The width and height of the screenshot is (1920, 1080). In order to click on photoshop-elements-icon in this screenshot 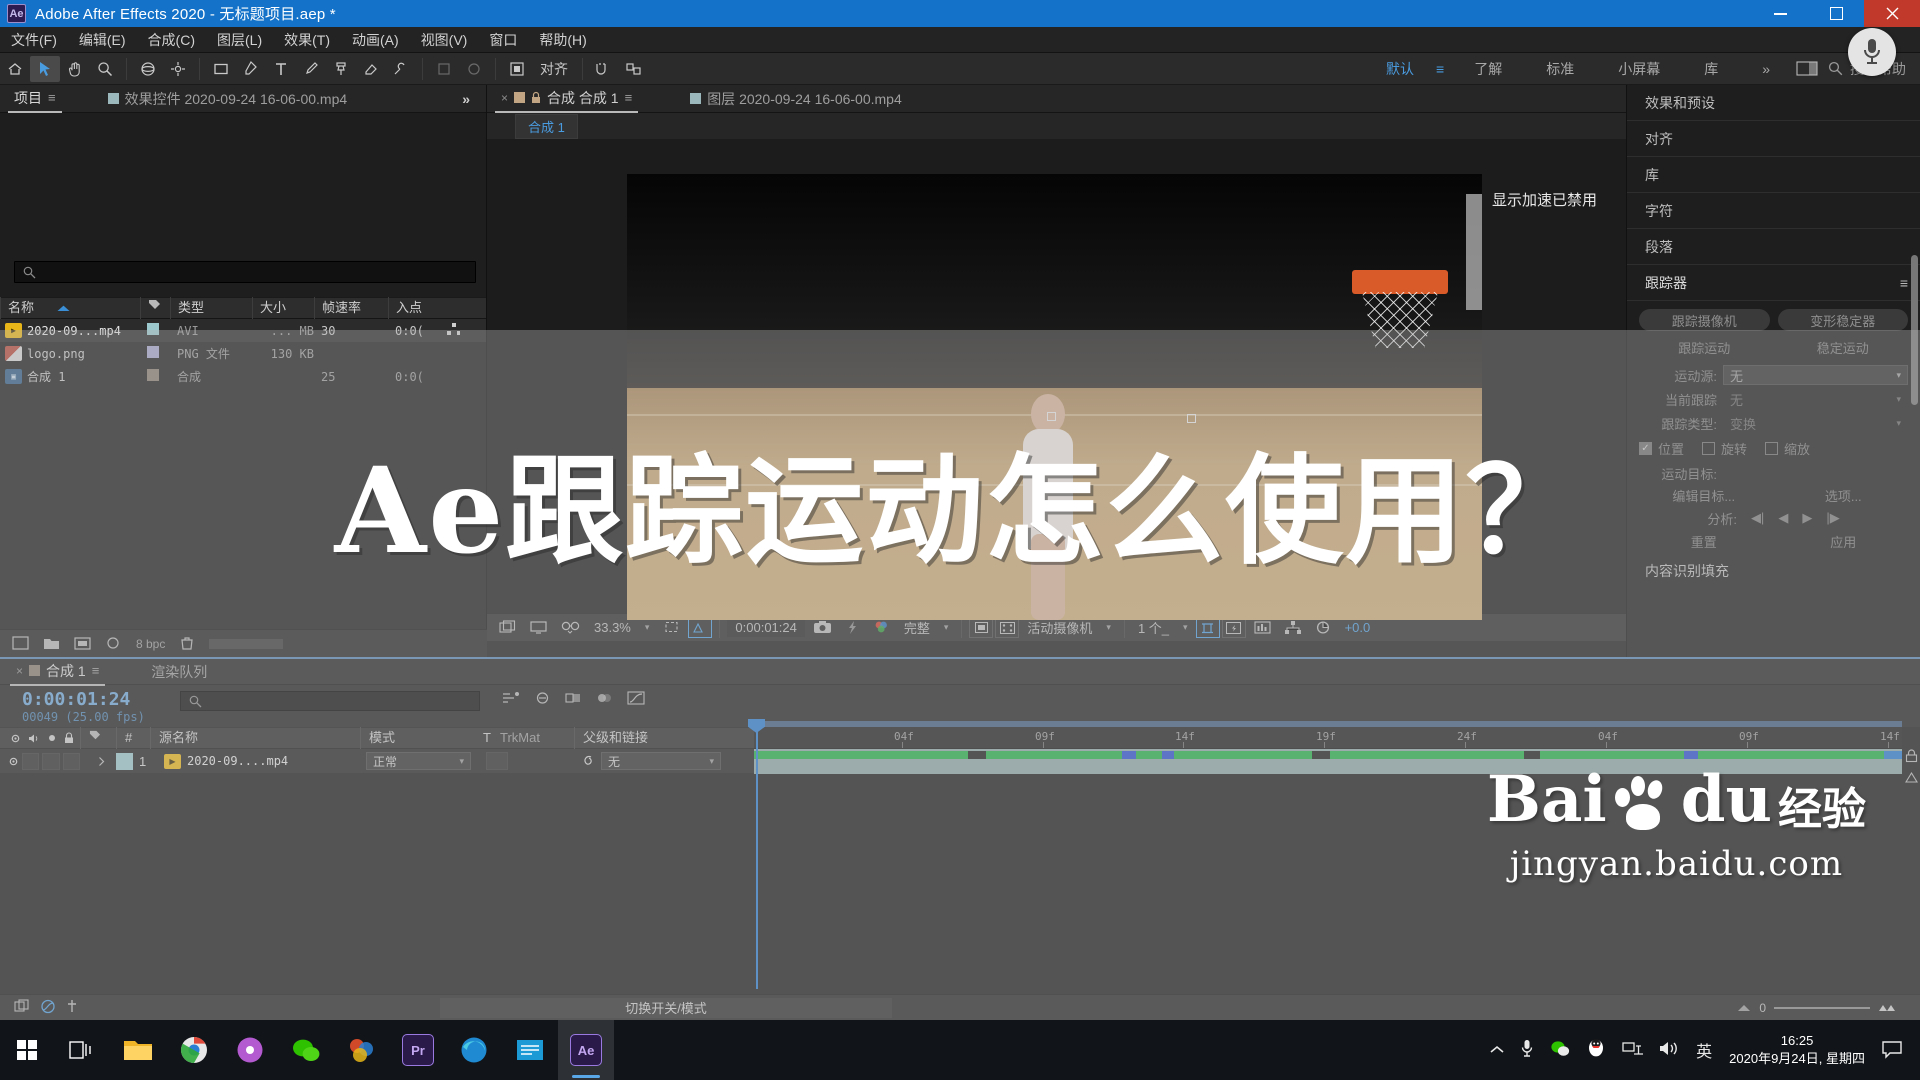, I will do `click(362, 1050)`.